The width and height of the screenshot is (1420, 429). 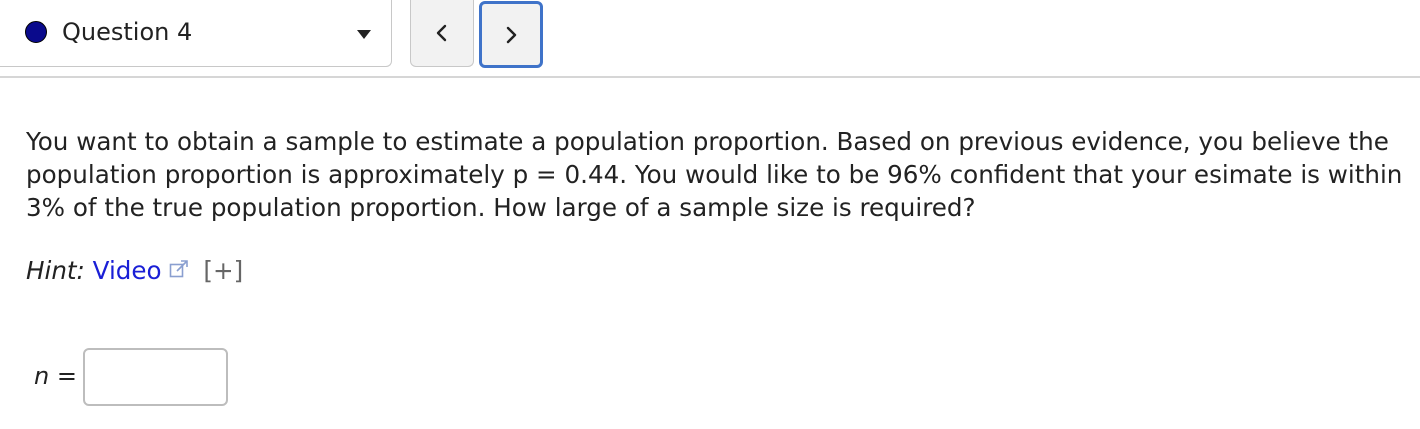 What do you see at coordinates (42, 376) in the screenshot?
I see `answer-variable: n` at bounding box center [42, 376].